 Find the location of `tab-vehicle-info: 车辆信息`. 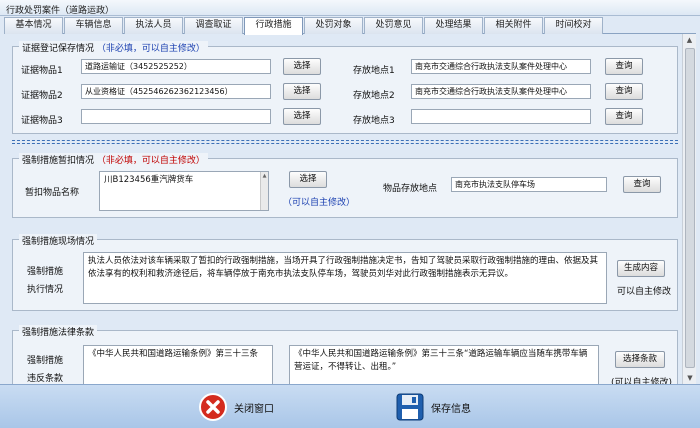

tab-vehicle-info: 车辆信息 is located at coordinates (93, 25).